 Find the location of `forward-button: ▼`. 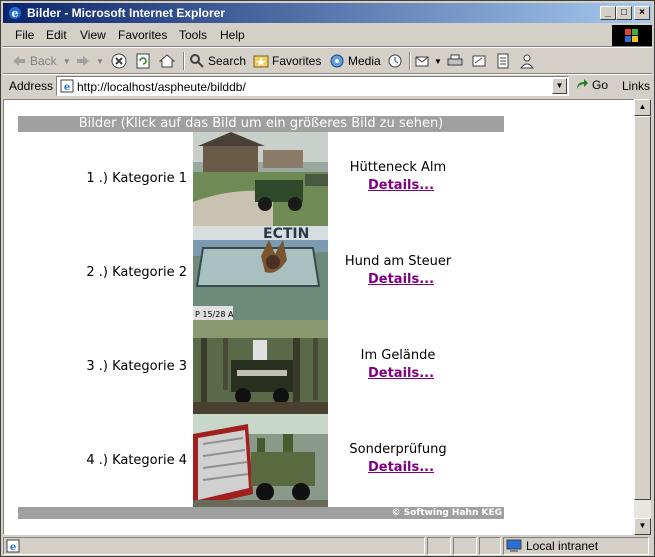

forward-button: ▼ is located at coordinates (89, 61).